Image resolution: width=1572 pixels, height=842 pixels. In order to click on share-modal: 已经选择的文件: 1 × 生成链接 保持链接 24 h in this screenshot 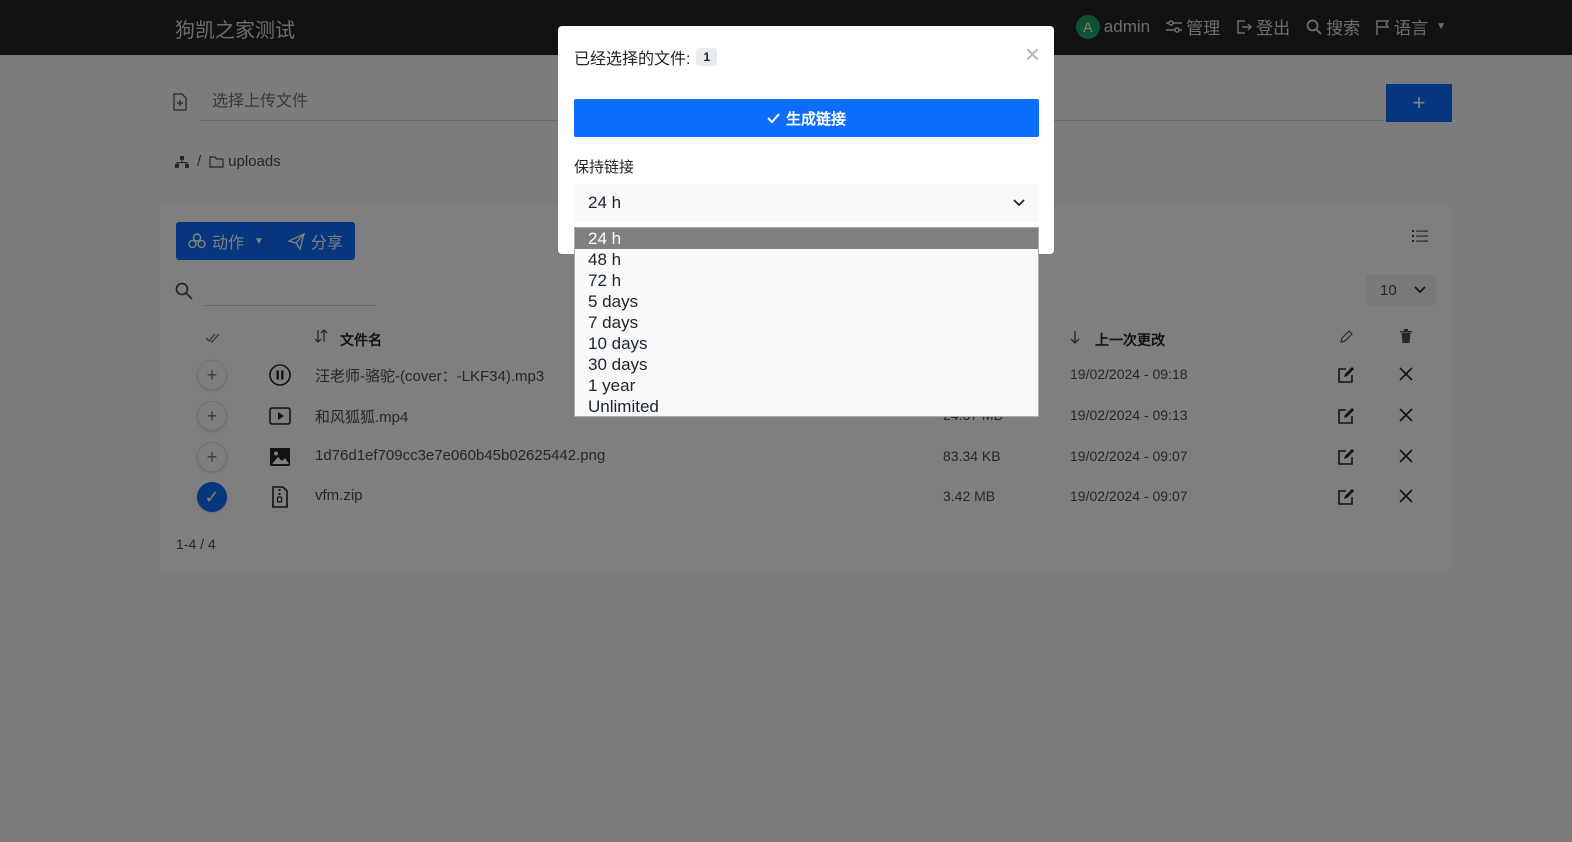, I will do `click(806, 140)`.